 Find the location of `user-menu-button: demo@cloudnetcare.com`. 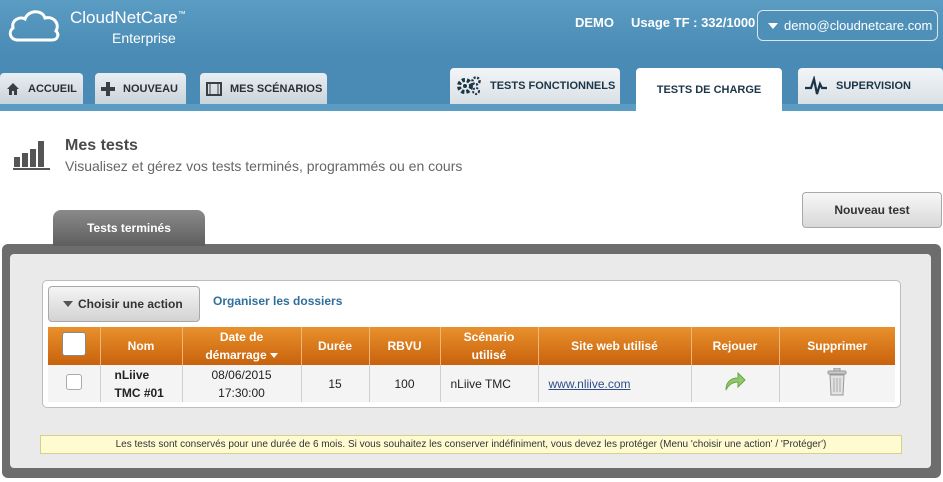

user-menu-button: demo@cloudnetcare.com is located at coordinates (847, 25).